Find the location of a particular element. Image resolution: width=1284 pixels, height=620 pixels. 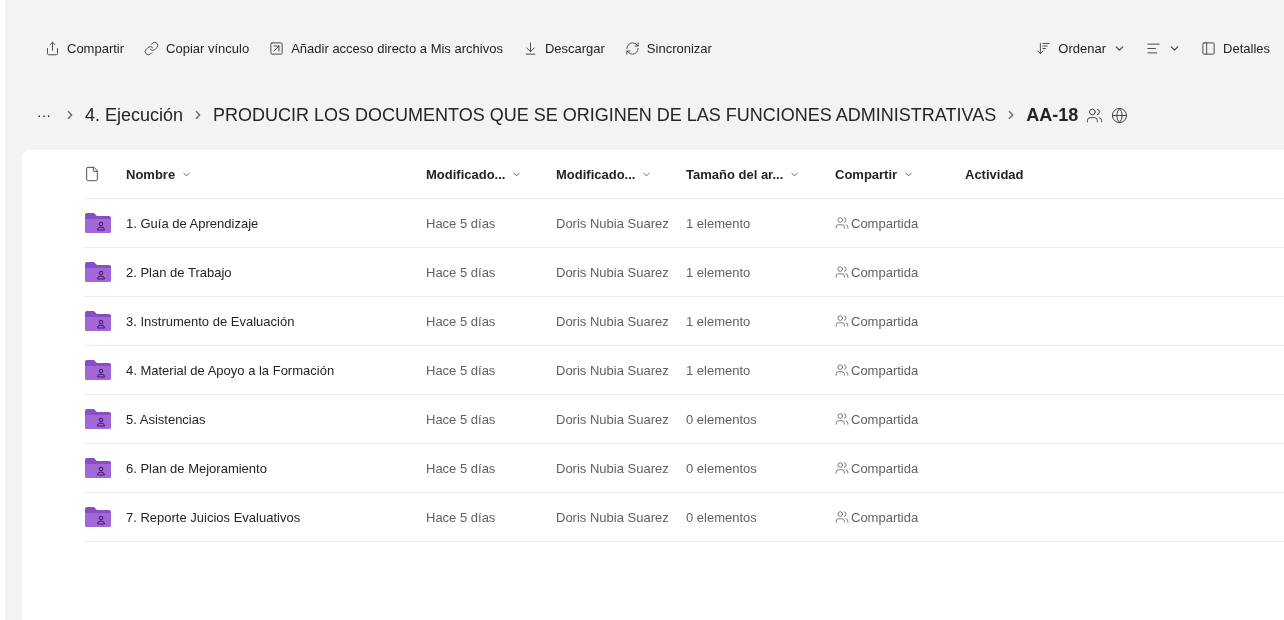

folder-name: 4. Material de Apoyo a la Formación is located at coordinates (276, 370).